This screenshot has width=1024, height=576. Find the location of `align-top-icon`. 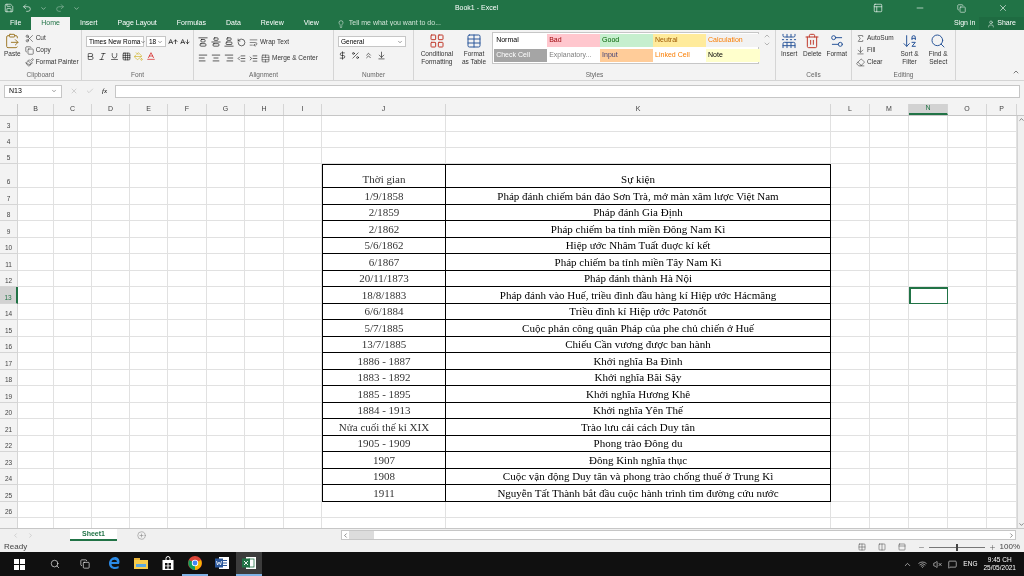

align-top-icon is located at coordinates (203, 42).